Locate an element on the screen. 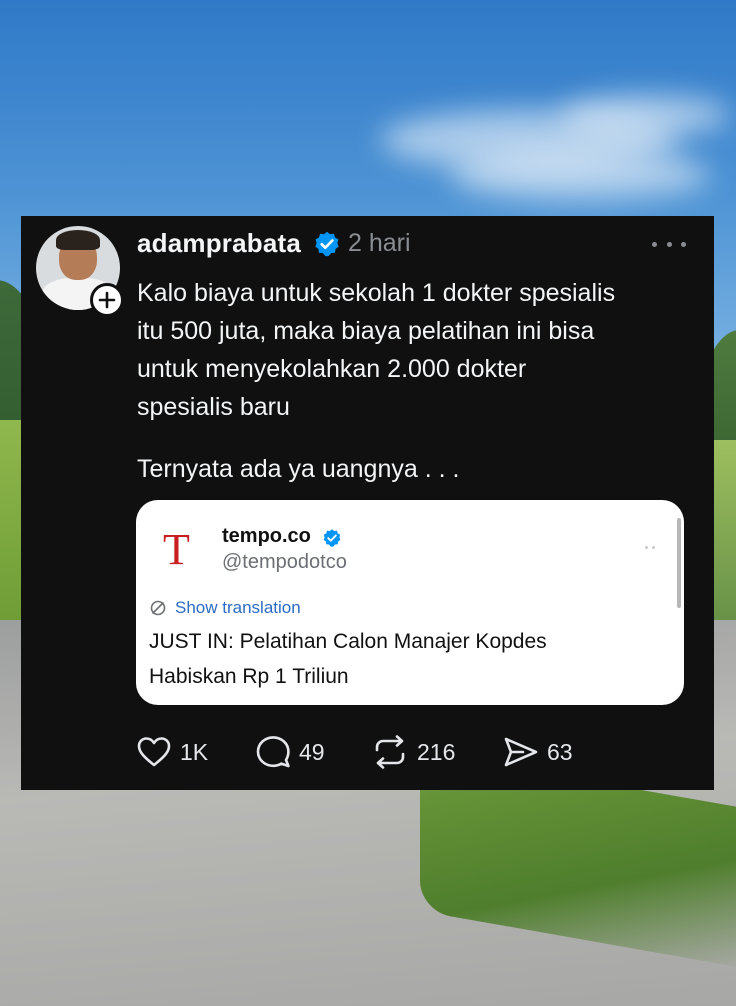 The image size is (736, 1006). like-button: 1K is located at coordinates (172, 752).